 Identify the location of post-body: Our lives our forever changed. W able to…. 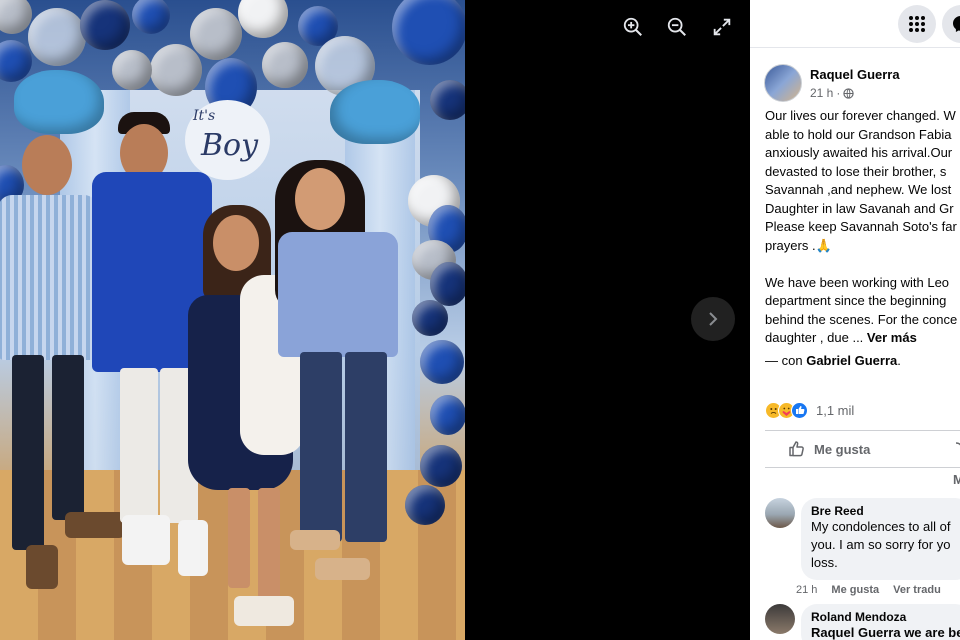
(862, 227).